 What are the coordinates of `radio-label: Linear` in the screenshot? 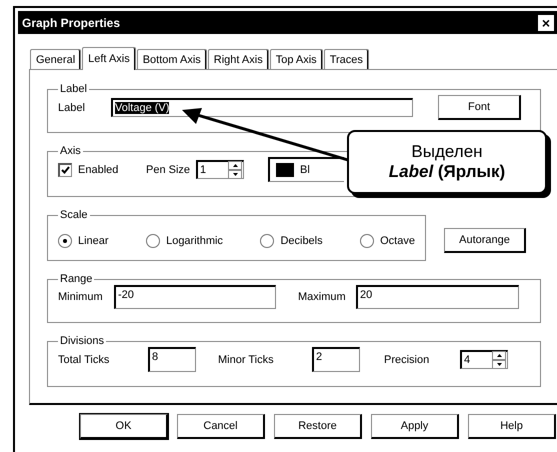 It's located at (93, 240).